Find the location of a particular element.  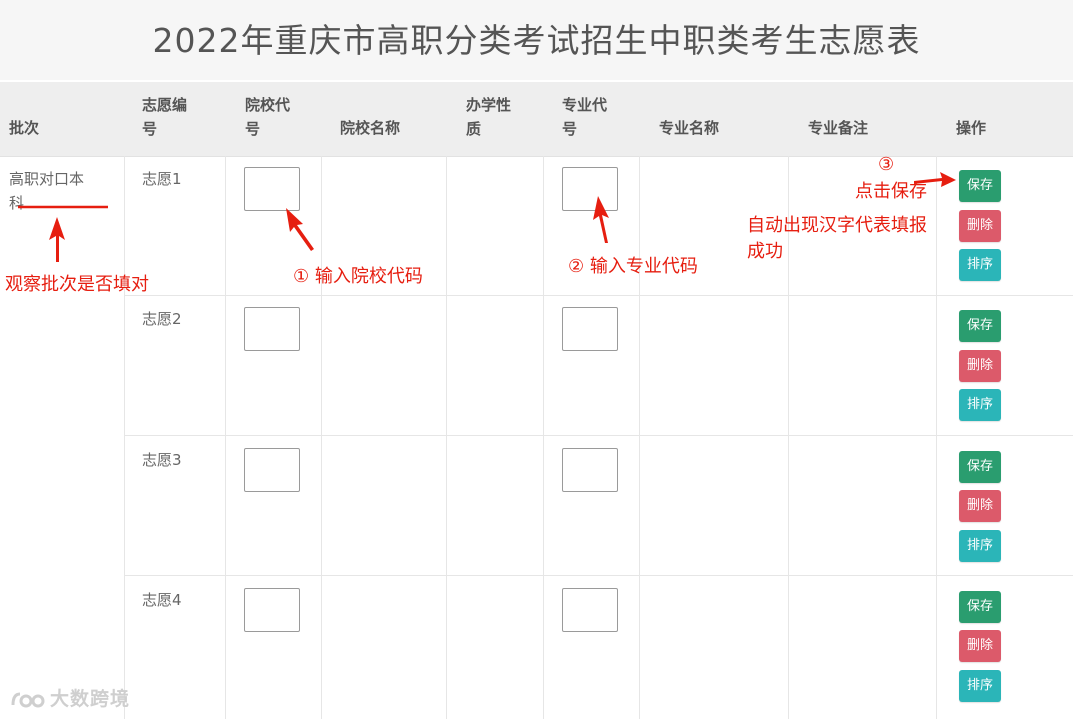

wish-label: 志愿1 is located at coordinates (162, 179).